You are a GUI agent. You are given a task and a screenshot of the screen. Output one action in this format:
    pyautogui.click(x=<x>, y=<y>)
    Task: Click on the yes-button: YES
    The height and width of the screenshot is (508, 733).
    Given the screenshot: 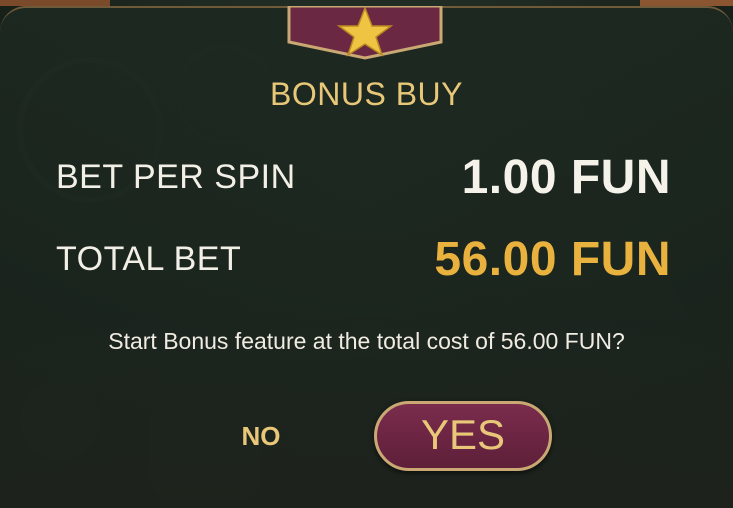 What is the action you would take?
    pyautogui.click(x=463, y=436)
    